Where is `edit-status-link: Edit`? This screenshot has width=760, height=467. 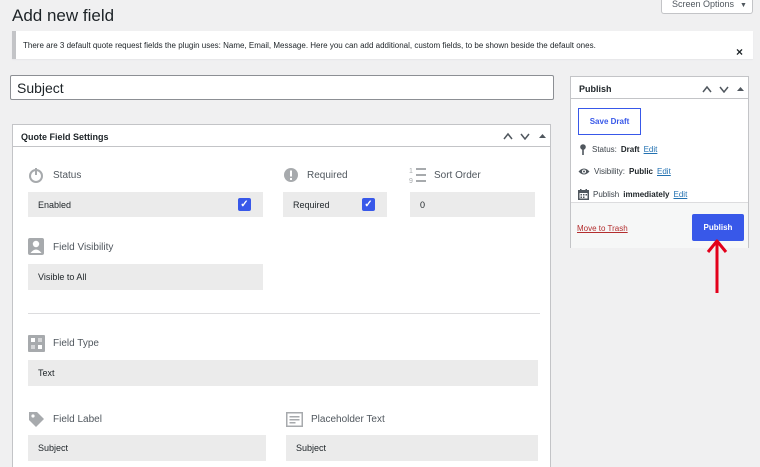 edit-status-link: Edit is located at coordinates (651, 149).